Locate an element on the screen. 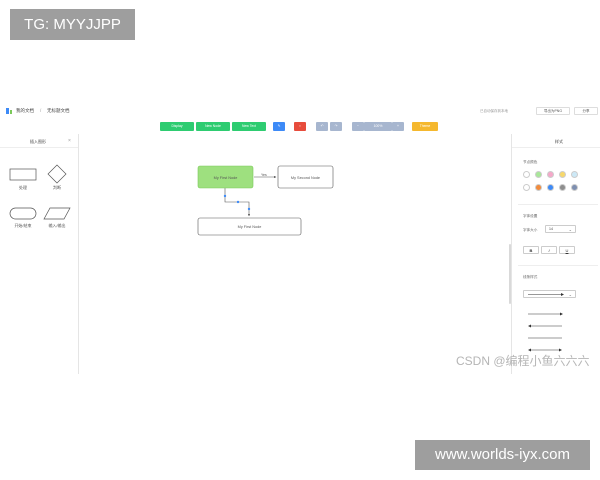 This screenshot has width=600, height=480. zoom-out-button: − is located at coordinates (358, 126).